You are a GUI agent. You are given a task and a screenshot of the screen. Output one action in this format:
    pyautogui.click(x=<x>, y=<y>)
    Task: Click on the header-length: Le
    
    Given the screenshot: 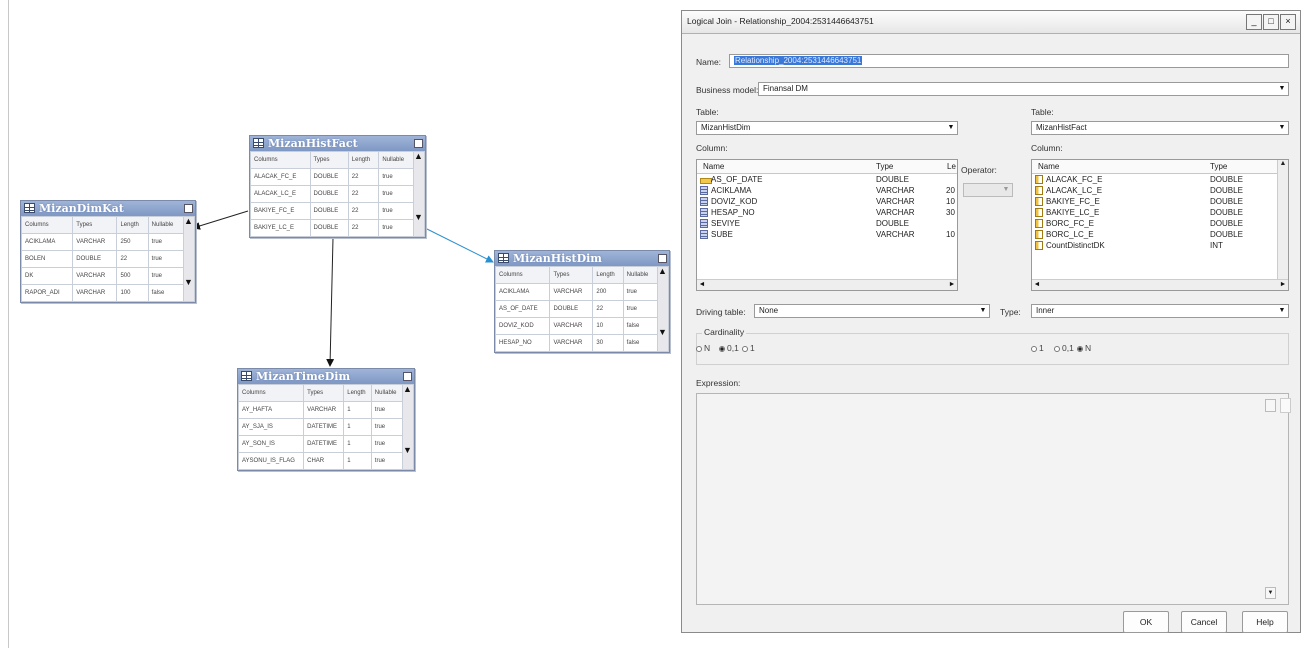 What is the action you would take?
    pyautogui.click(x=951, y=166)
    